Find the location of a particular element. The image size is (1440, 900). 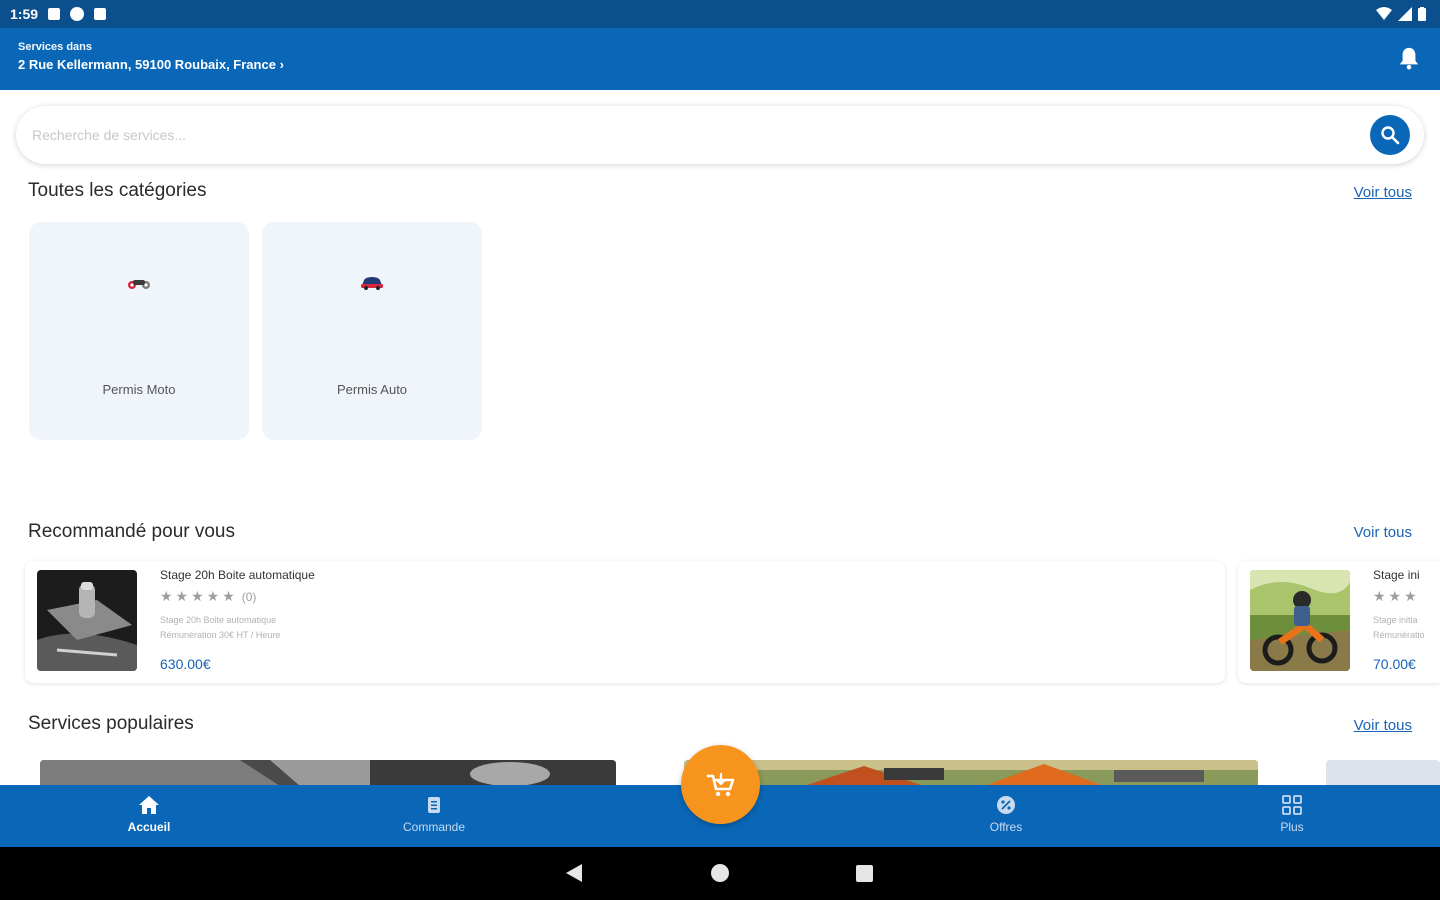

description-line: Stage 20h Boite automatique is located at coordinates (218, 620).